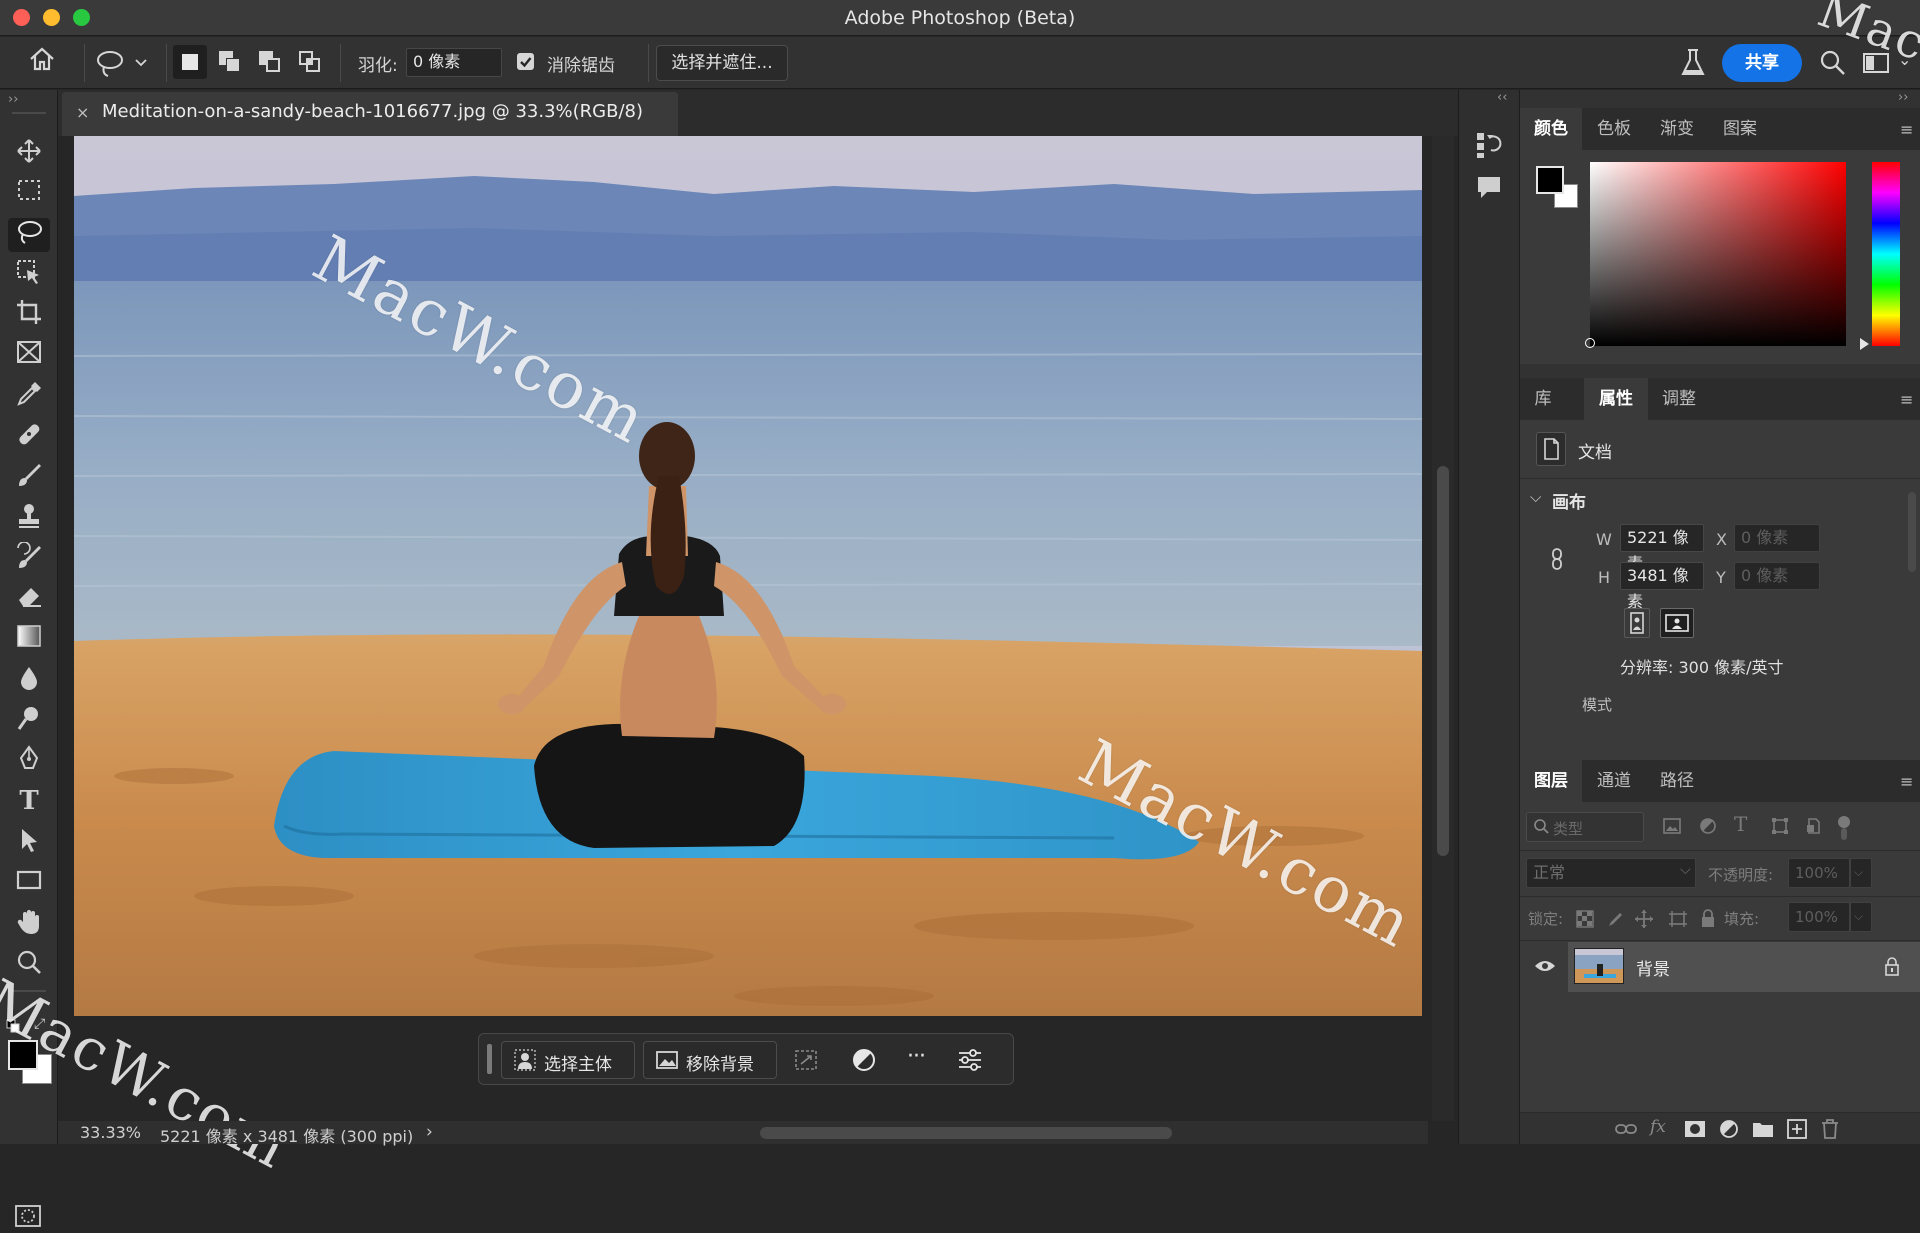 This screenshot has width=1920, height=1233. What do you see at coordinates (1614, 129) in the screenshot?
I see `tab-swatches: 色板` at bounding box center [1614, 129].